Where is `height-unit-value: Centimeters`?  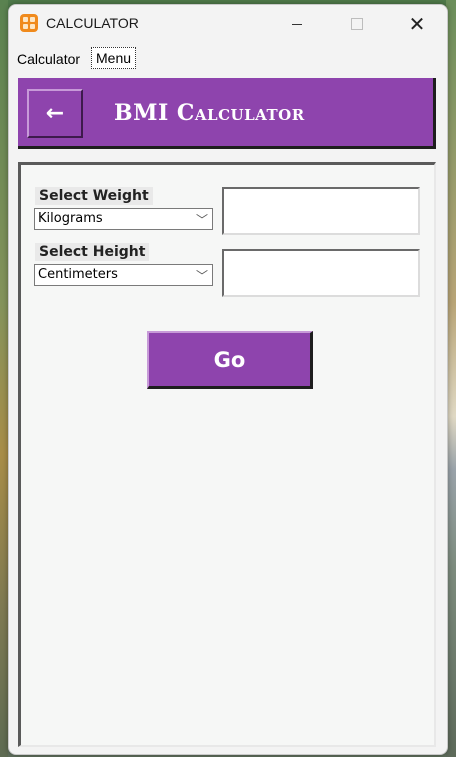 height-unit-value: Centimeters is located at coordinates (78, 274).